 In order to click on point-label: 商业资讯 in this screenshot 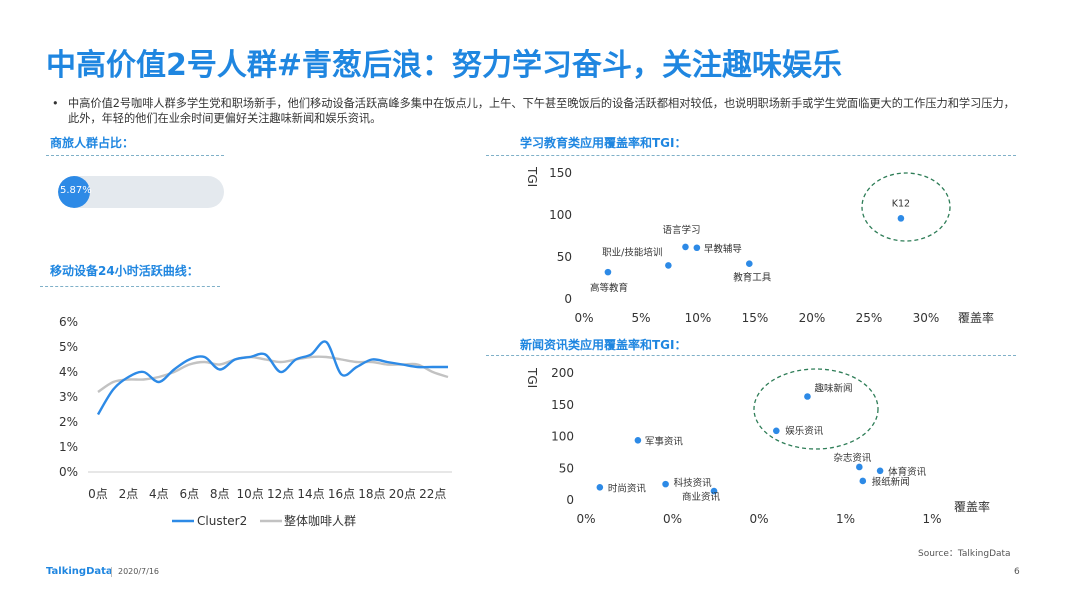, I will do `click(701, 497)`.